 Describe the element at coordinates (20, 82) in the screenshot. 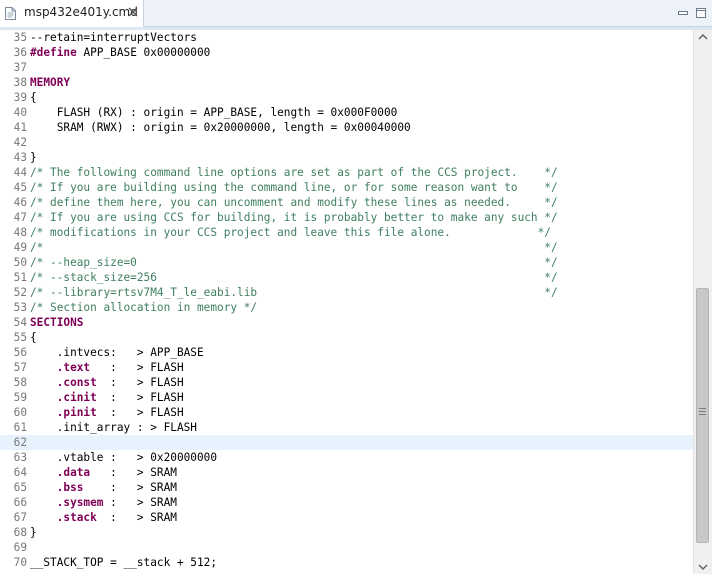

I see `line-number: 38` at that location.